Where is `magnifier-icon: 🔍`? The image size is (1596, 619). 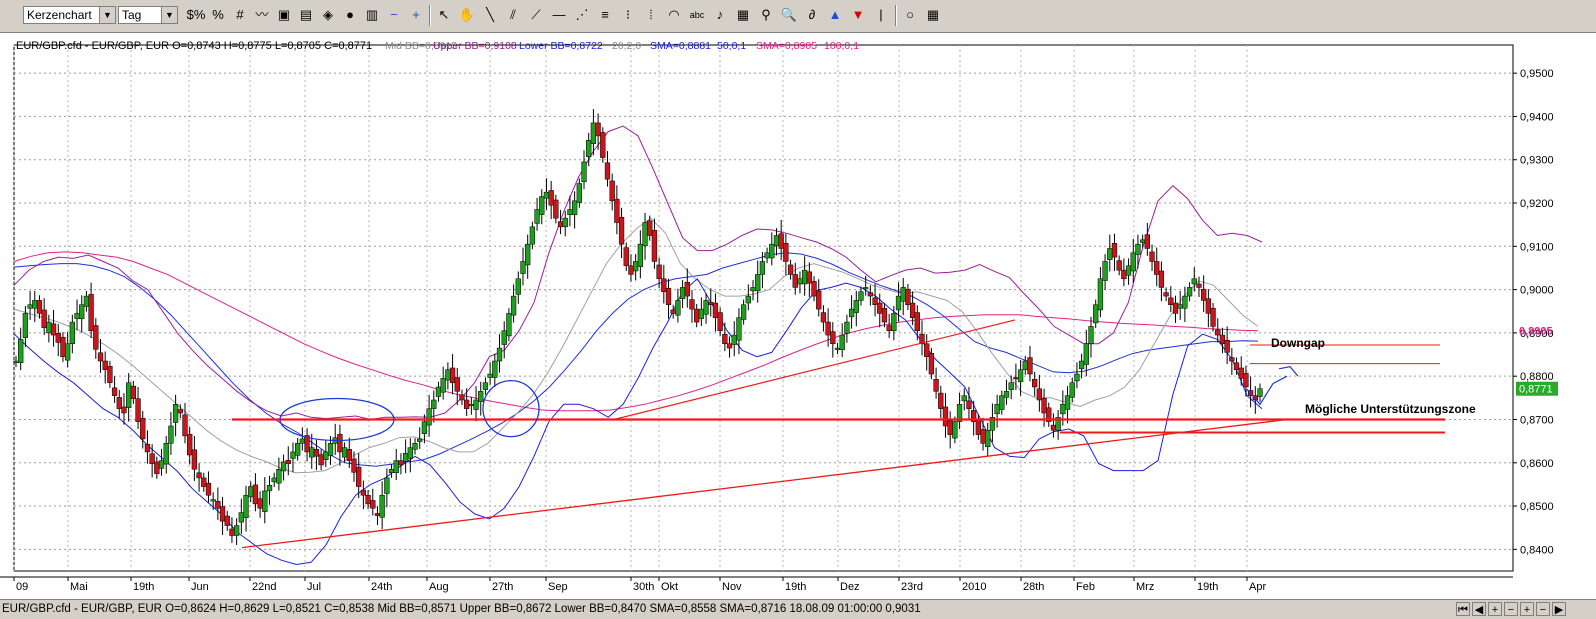 magnifier-icon: 🔍 is located at coordinates (789, 15).